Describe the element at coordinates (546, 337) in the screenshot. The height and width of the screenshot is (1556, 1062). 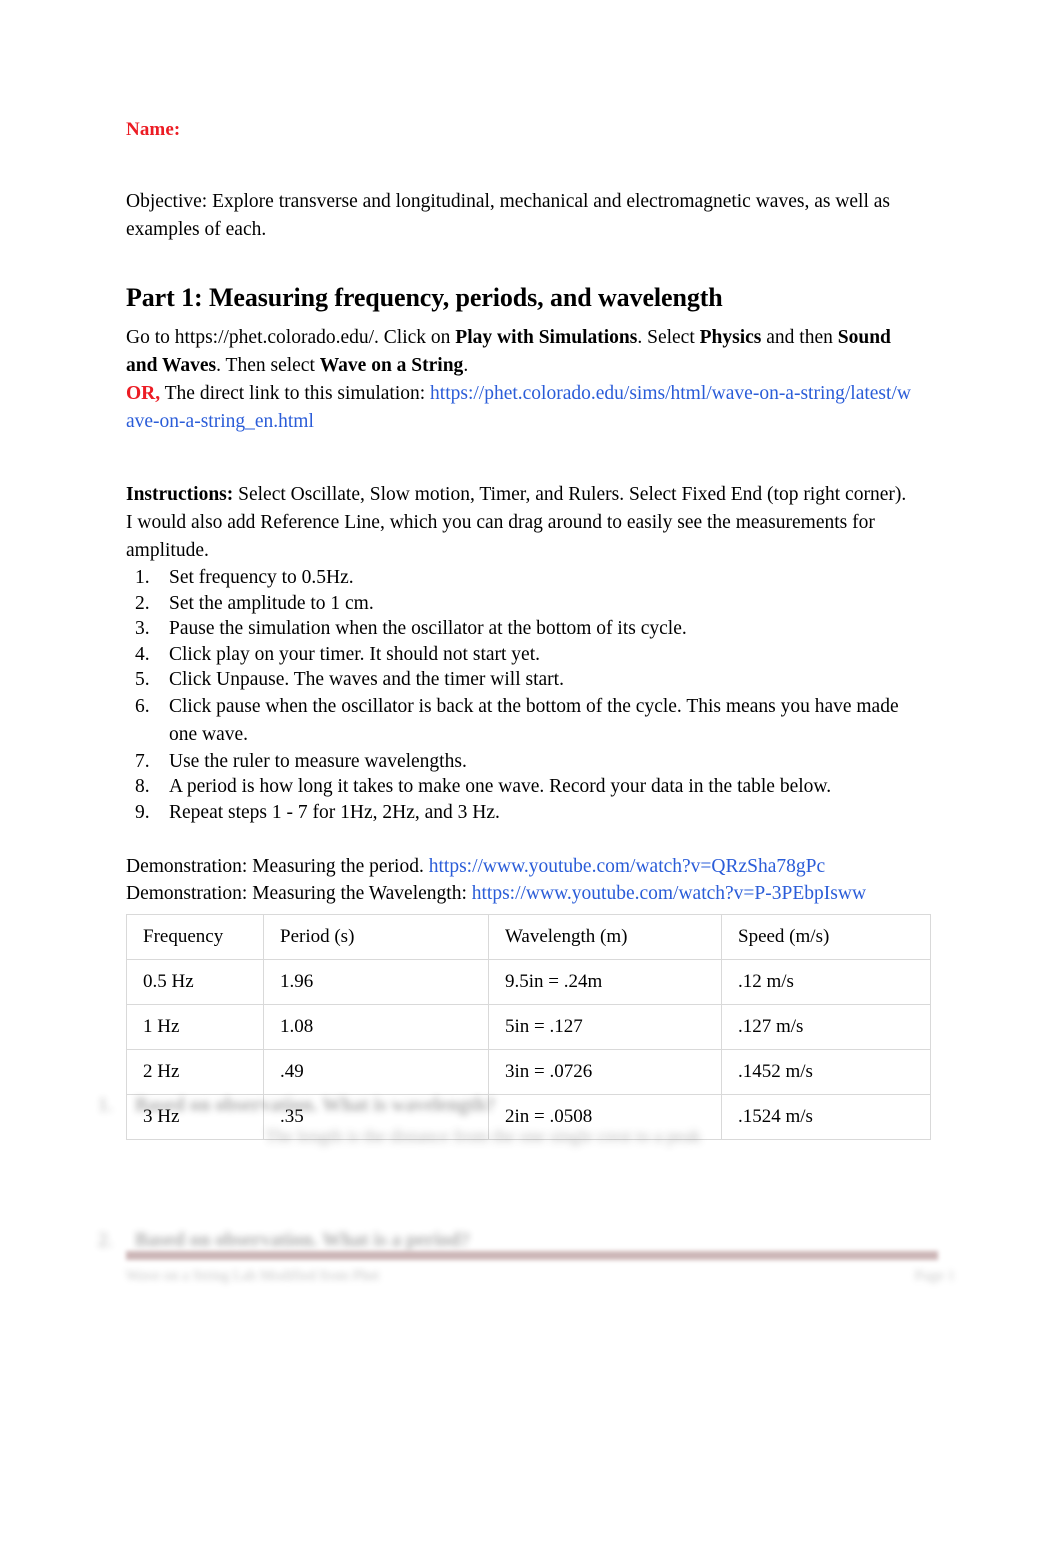
I see `intro-bold-play-with-simulations: Play with Simulations` at that location.